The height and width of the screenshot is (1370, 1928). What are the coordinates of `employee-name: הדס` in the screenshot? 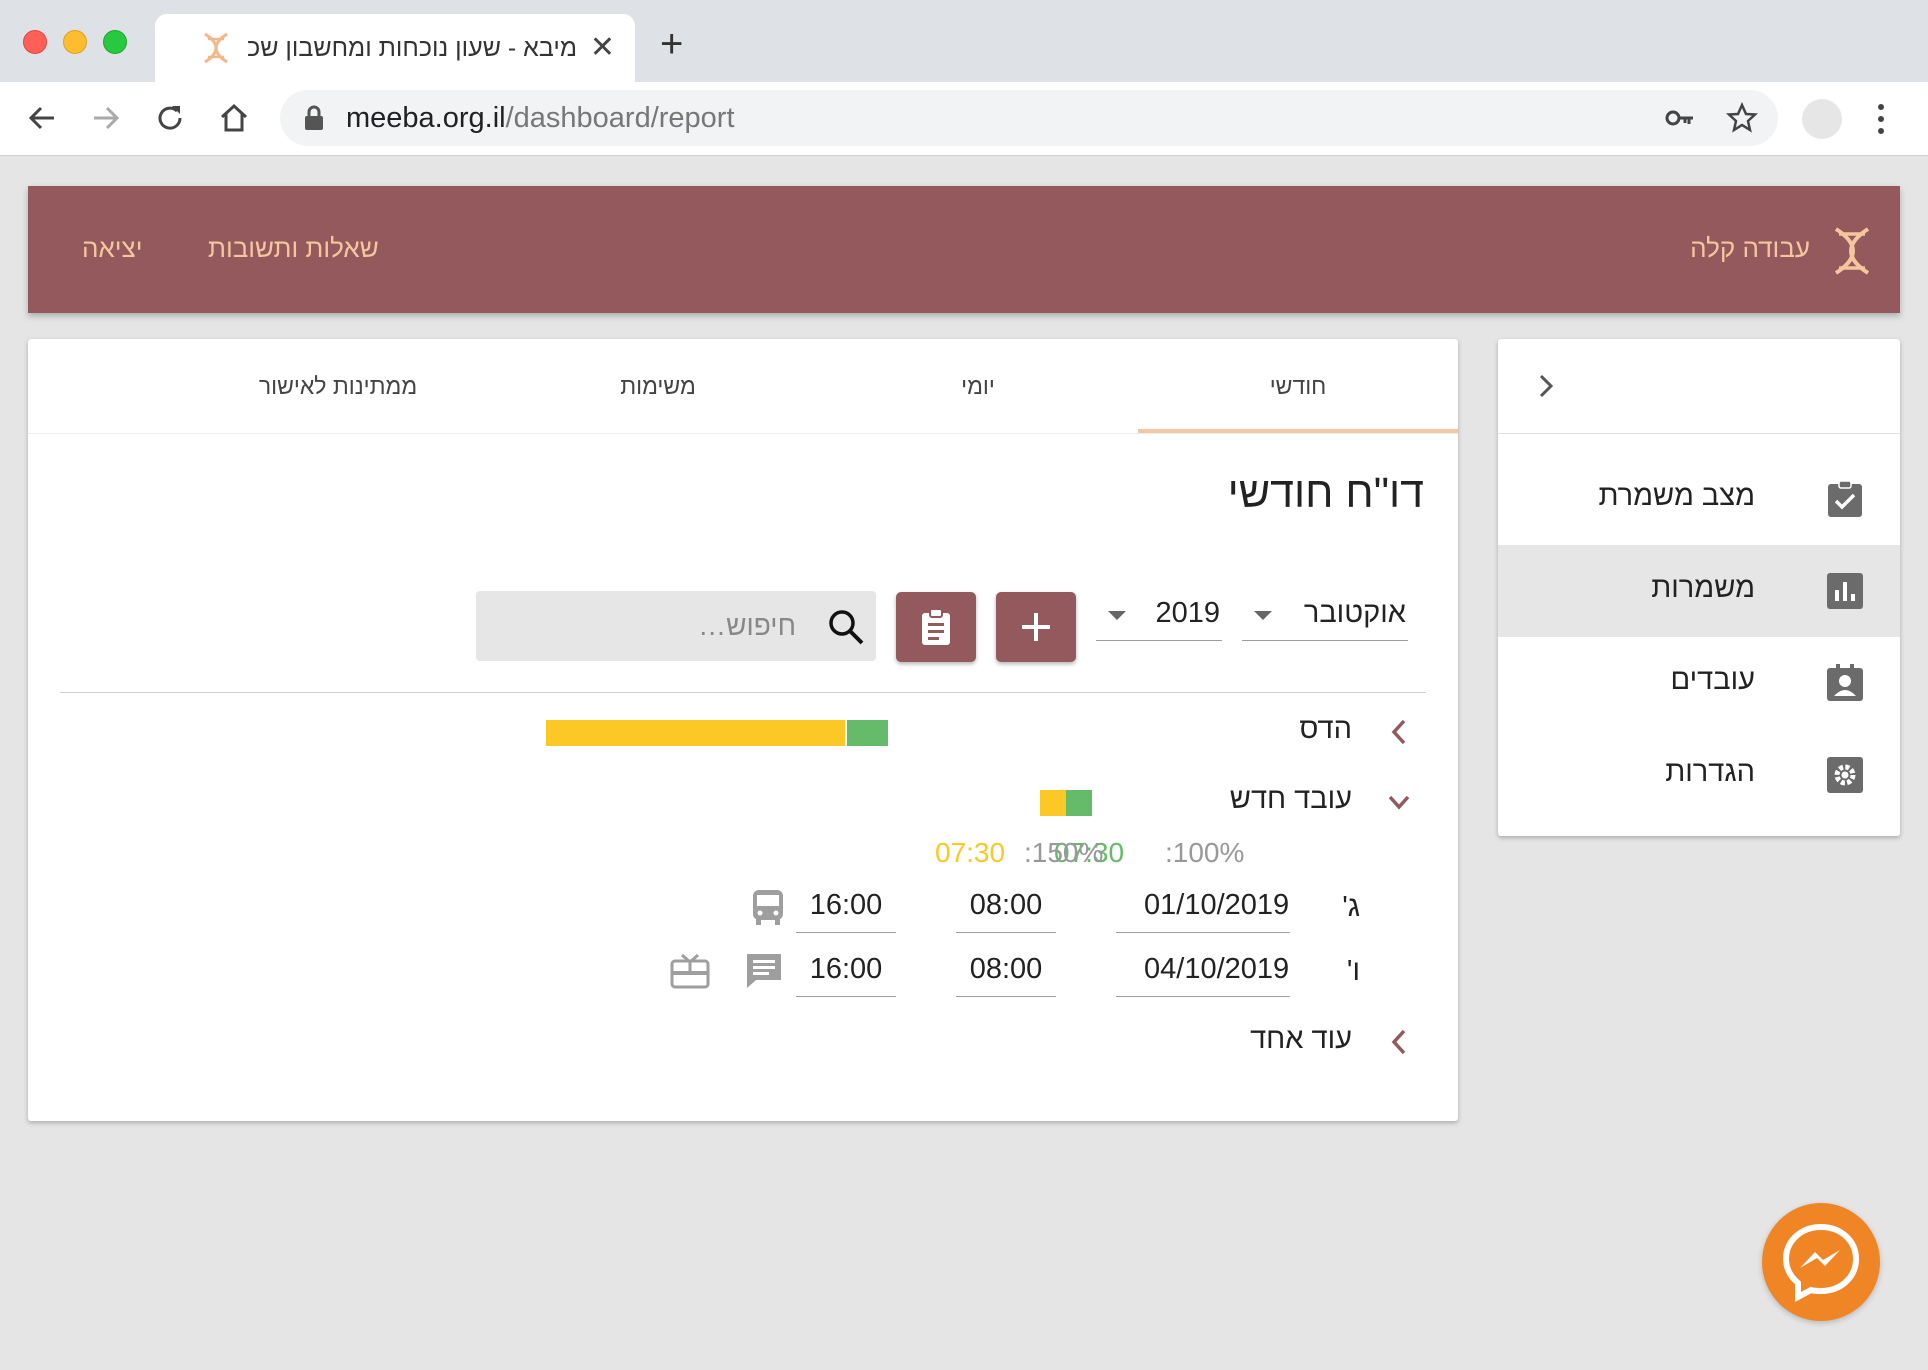 It's located at (1325, 729).